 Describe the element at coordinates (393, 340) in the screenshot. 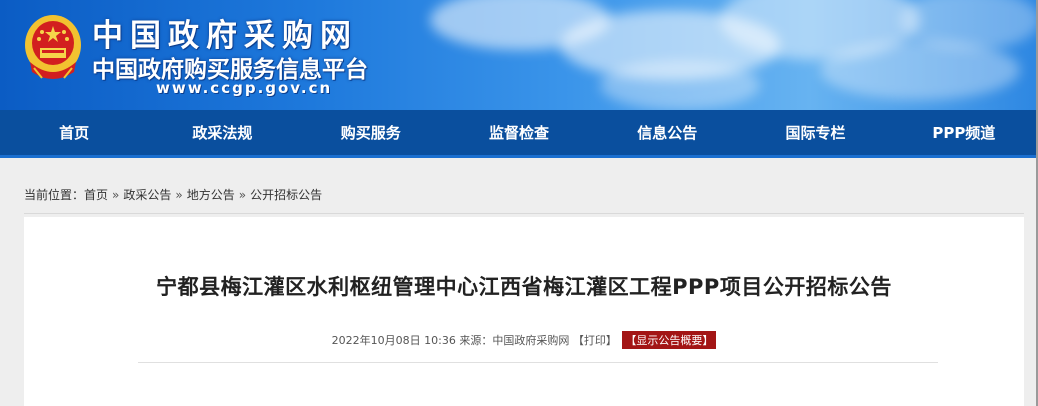

I see `article-datetime: 2022年10月08日 10:36` at that location.